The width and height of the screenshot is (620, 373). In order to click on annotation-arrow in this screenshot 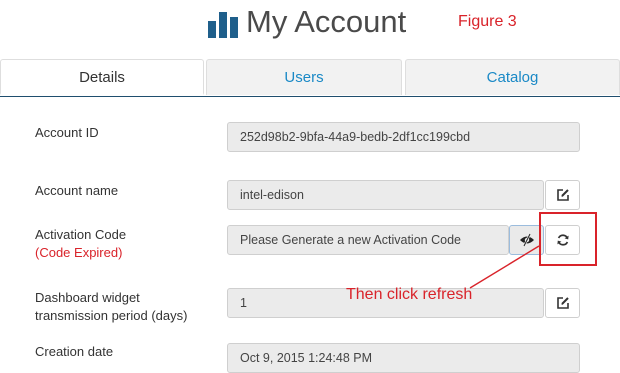, I will do `click(504, 267)`.